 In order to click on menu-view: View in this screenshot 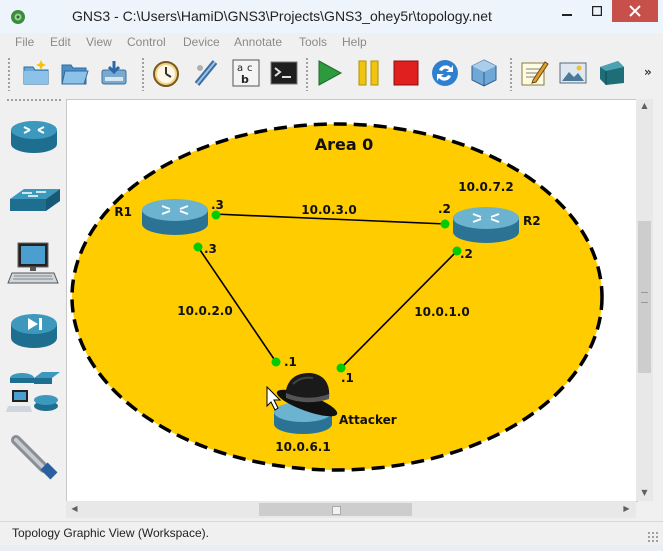, I will do `click(99, 42)`.